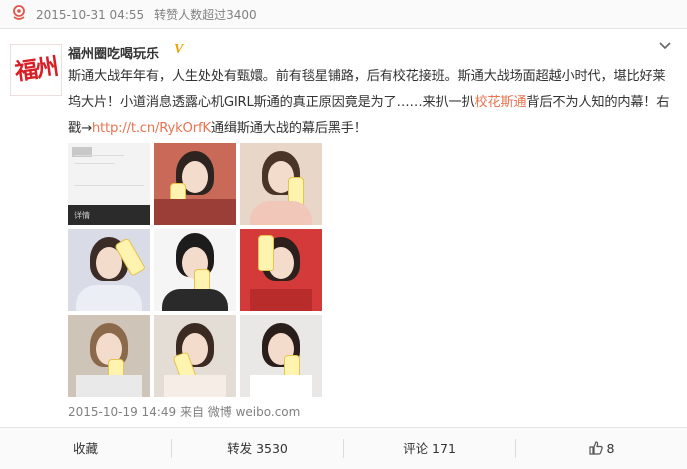  I want to click on location-pin-icon, so click(19, 12).